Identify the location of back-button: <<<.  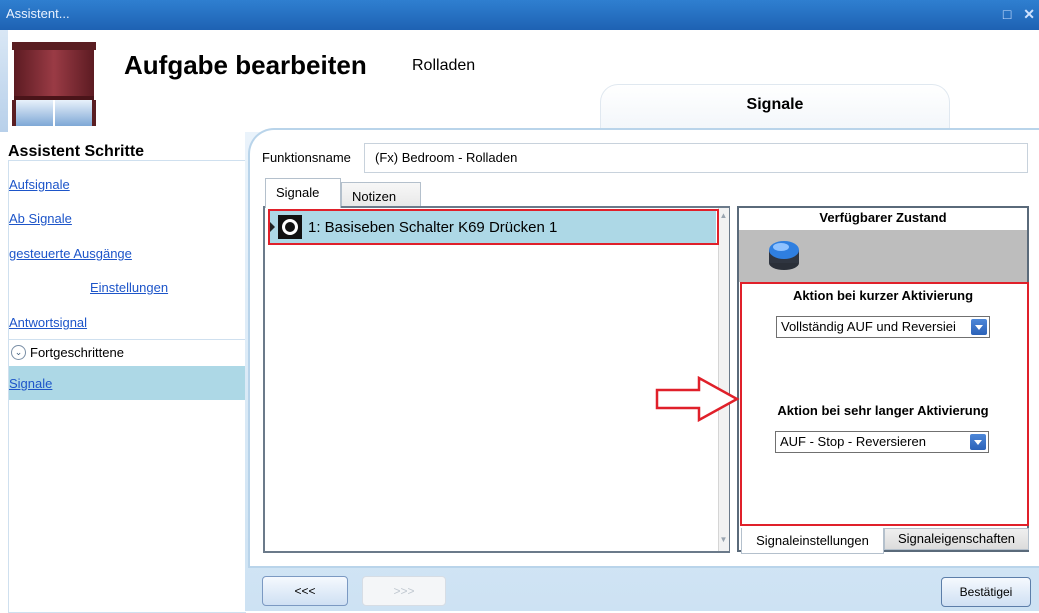
(305, 591).